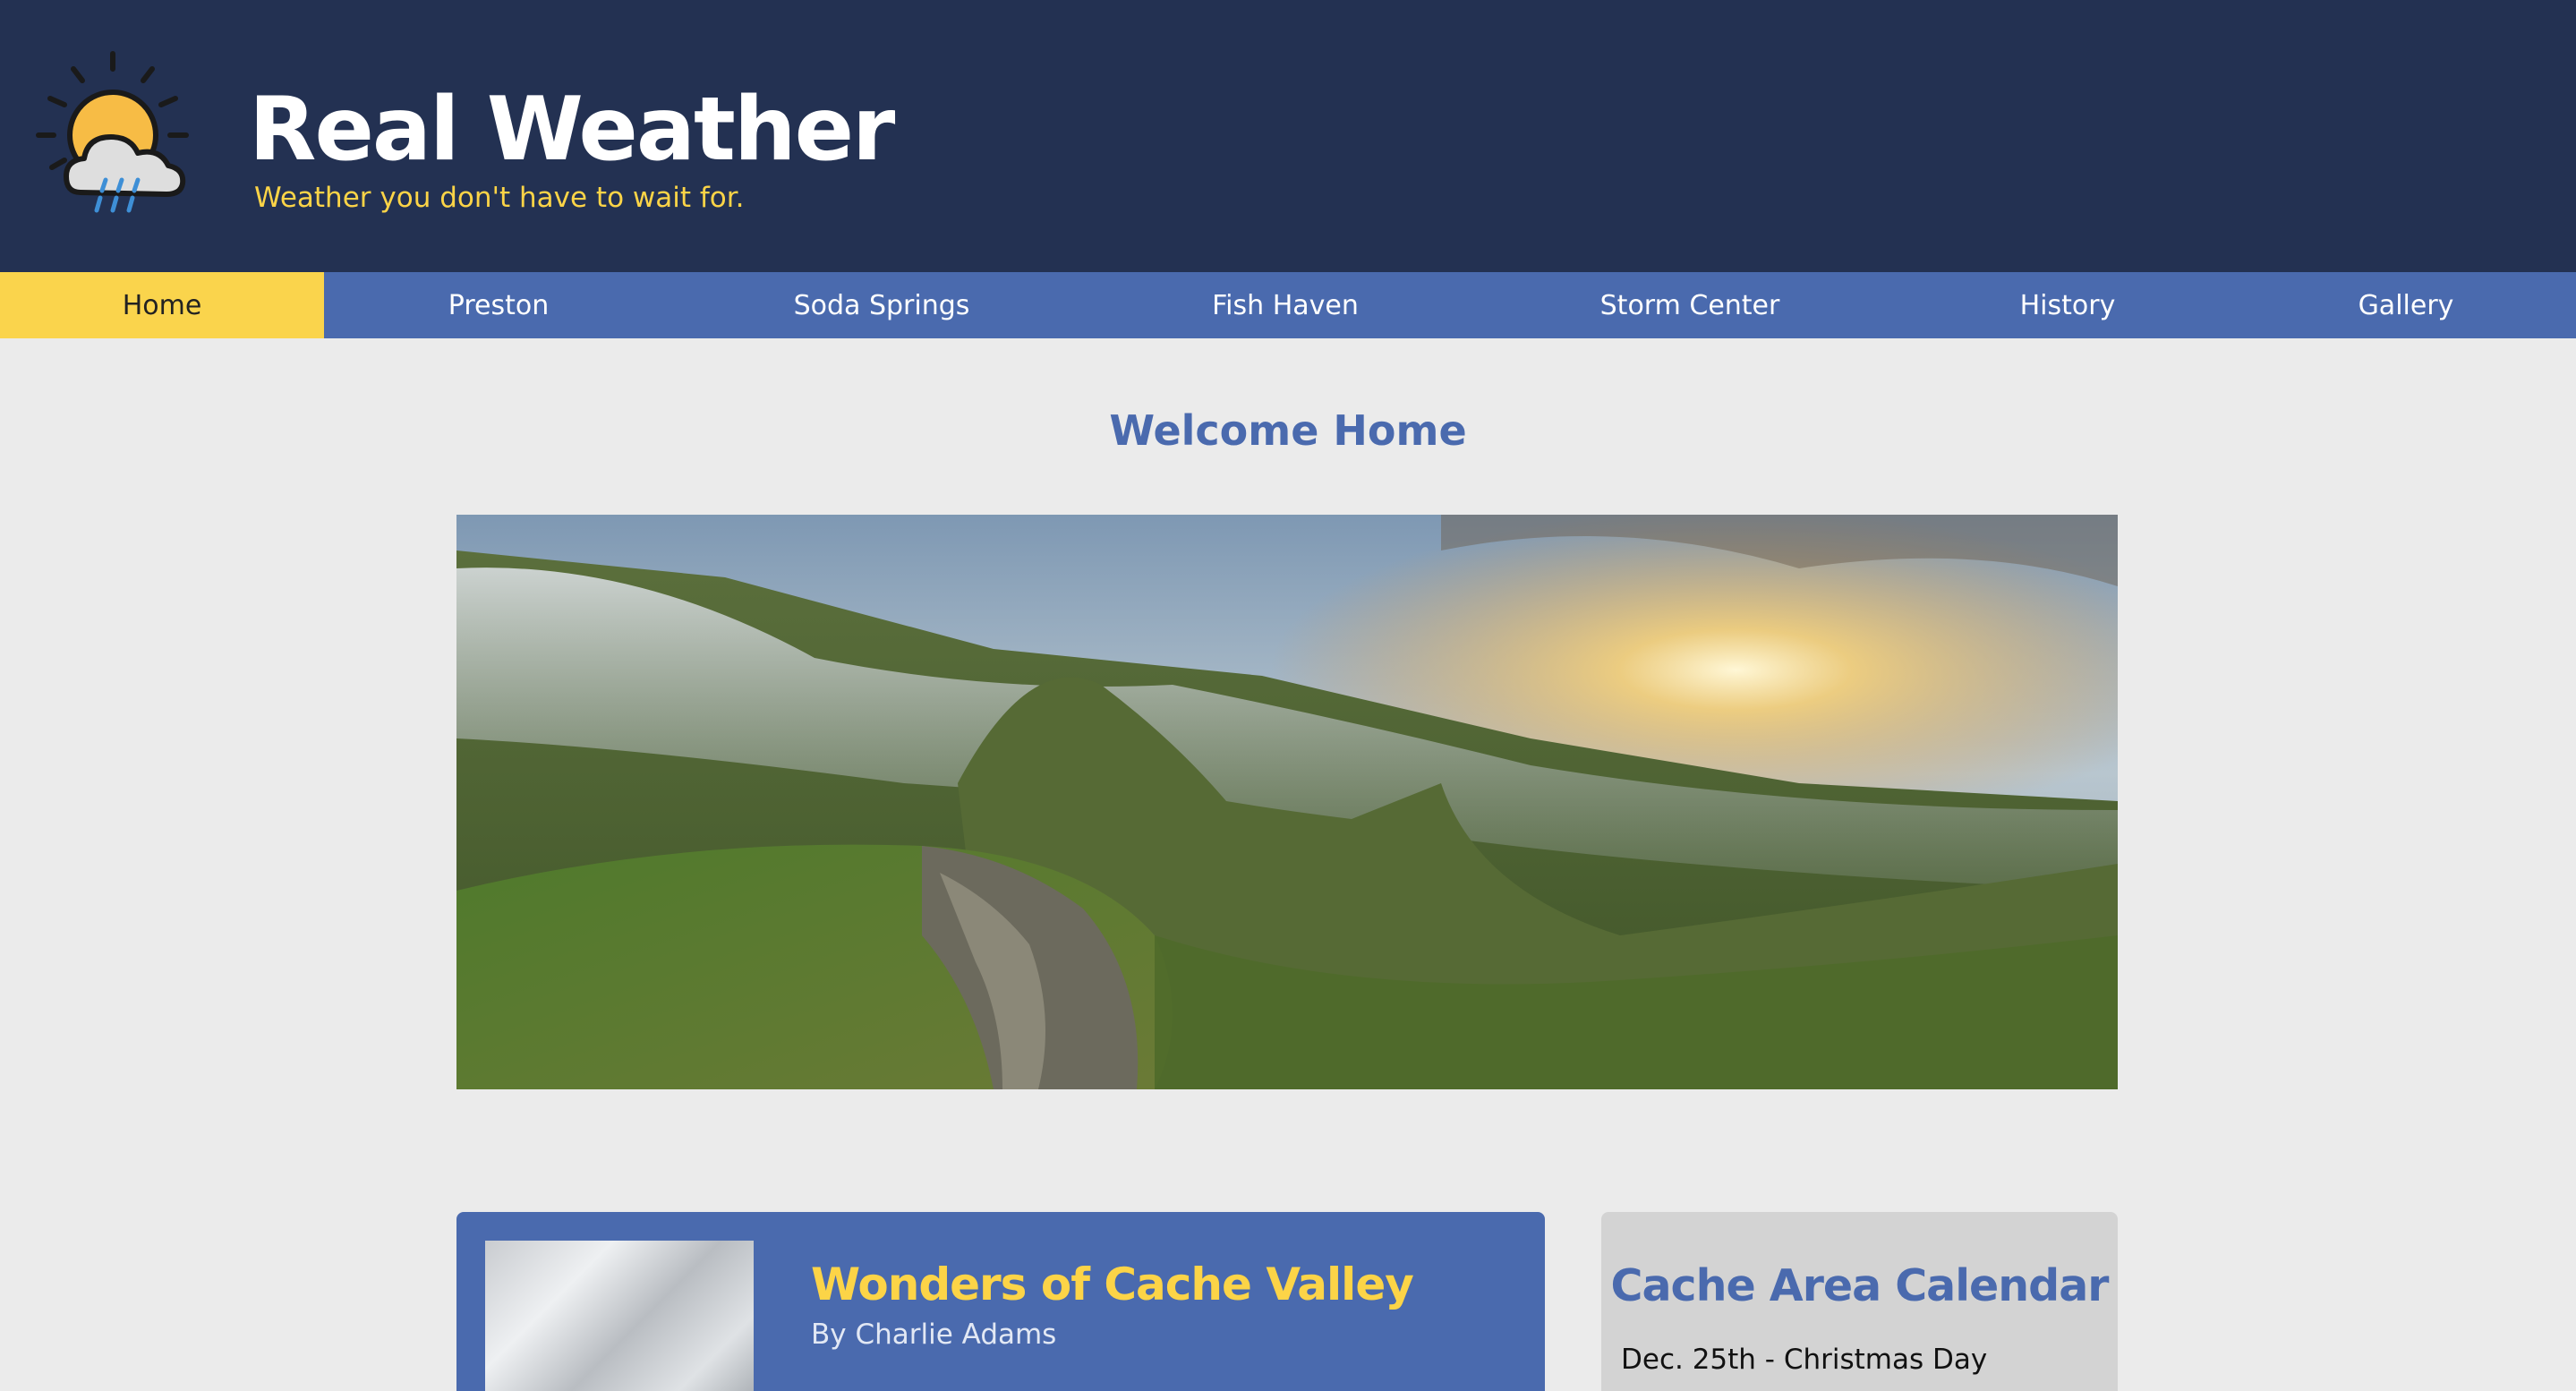 The image size is (2576, 1391). Describe the element at coordinates (162, 305) in the screenshot. I see `nav-item-home: Home` at that location.